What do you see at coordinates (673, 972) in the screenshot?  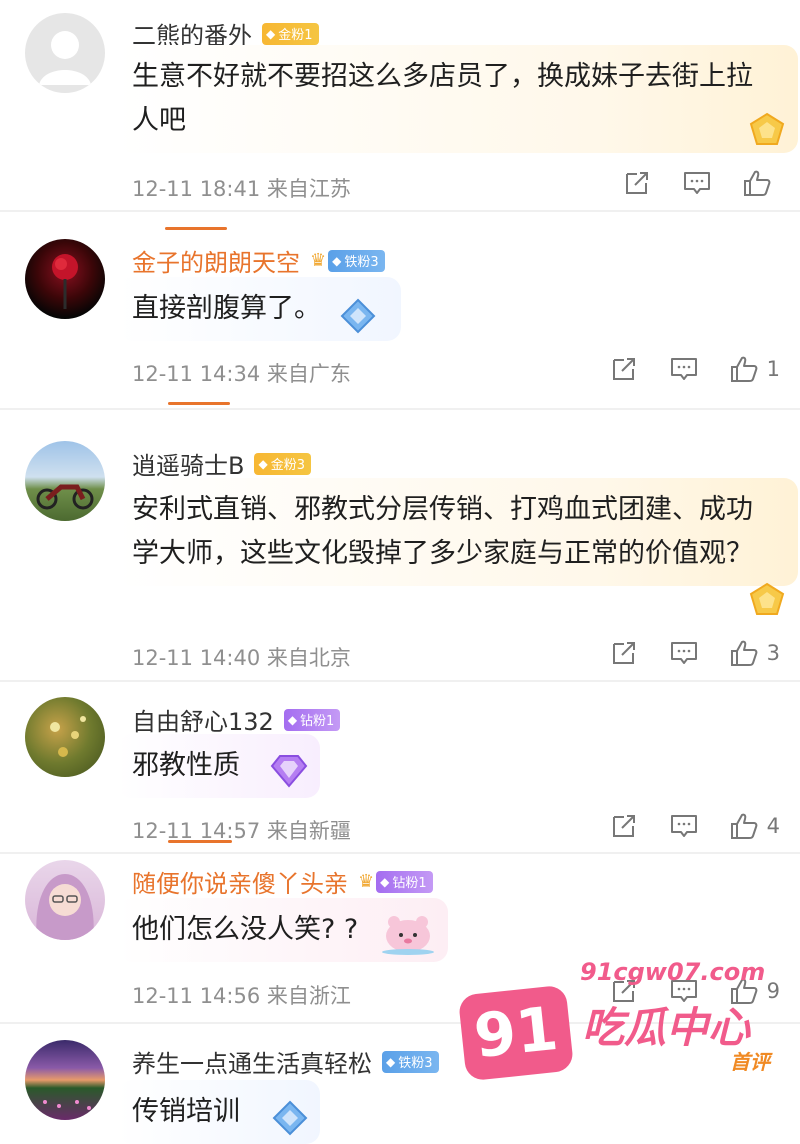 I see `watermark-url: 91cgw07.com` at bounding box center [673, 972].